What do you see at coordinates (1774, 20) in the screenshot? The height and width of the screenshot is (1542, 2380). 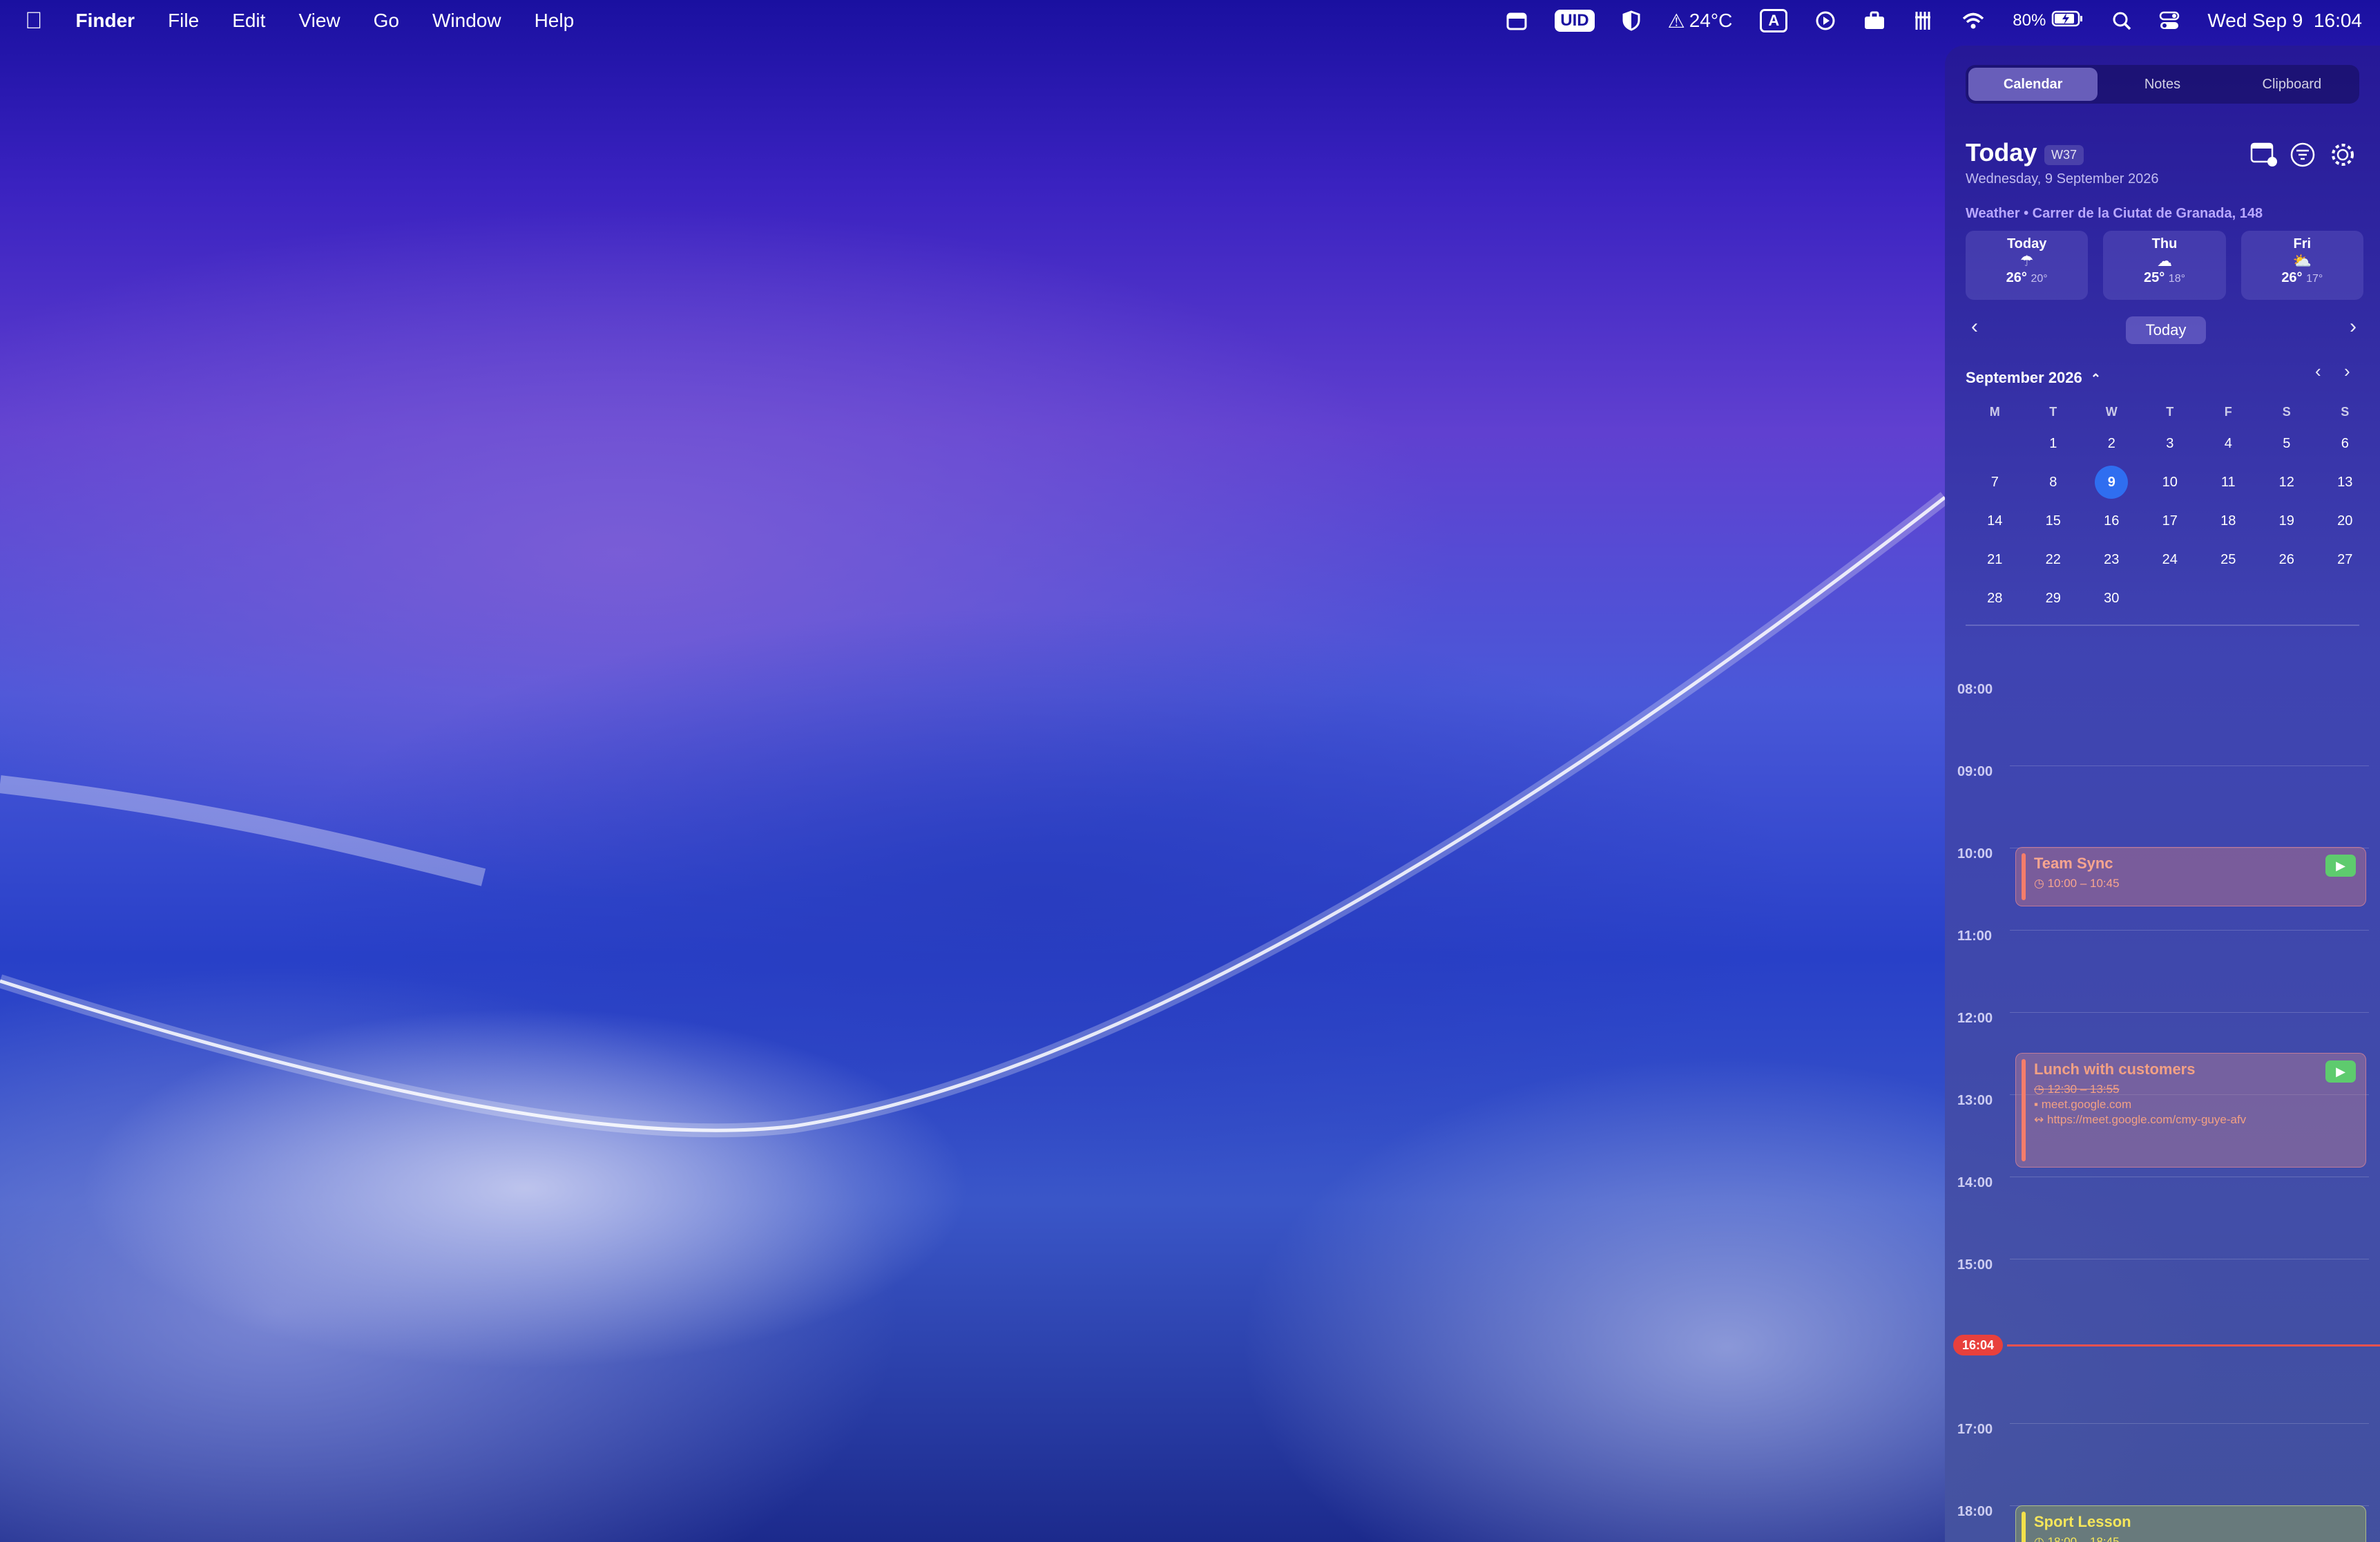 I see `input-source-icon: A` at bounding box center [1774, 20].